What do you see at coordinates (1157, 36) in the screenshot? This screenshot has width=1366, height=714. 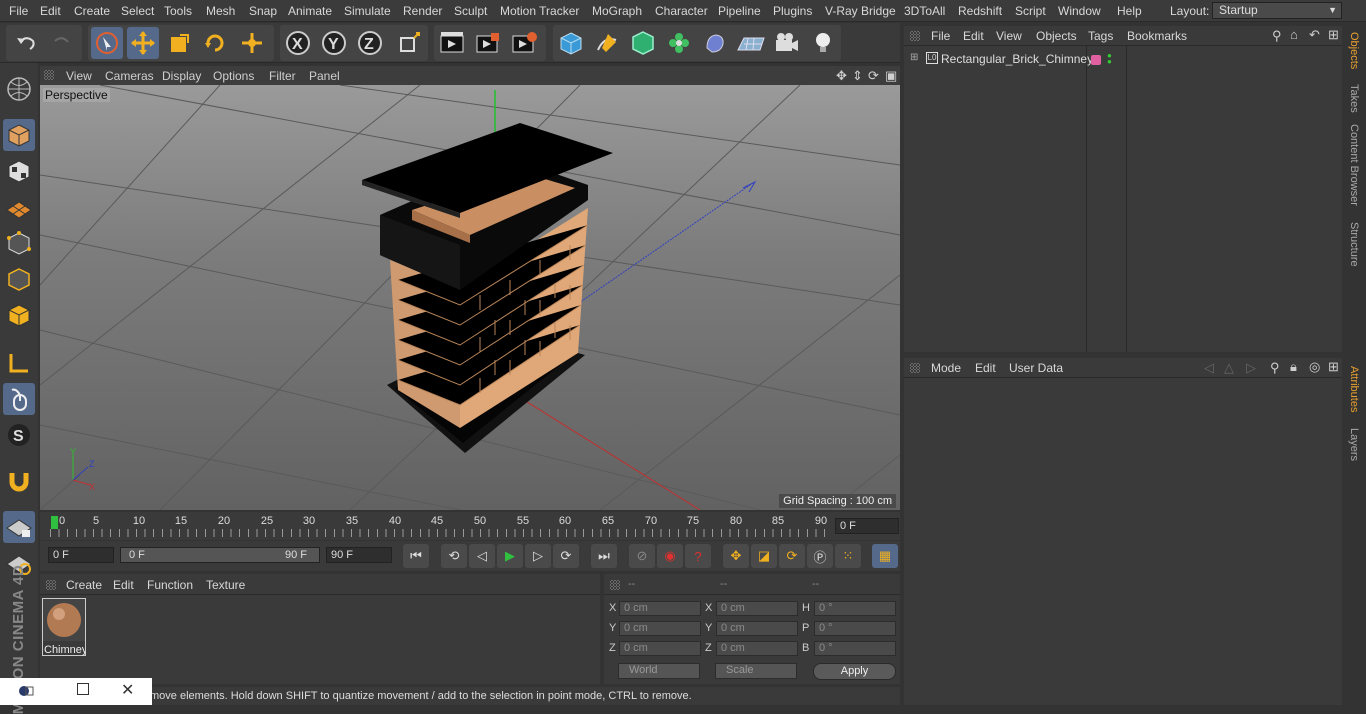 I see `obj-menu-bookmarks: Bookmarks` at bounding box center [1157, 36].